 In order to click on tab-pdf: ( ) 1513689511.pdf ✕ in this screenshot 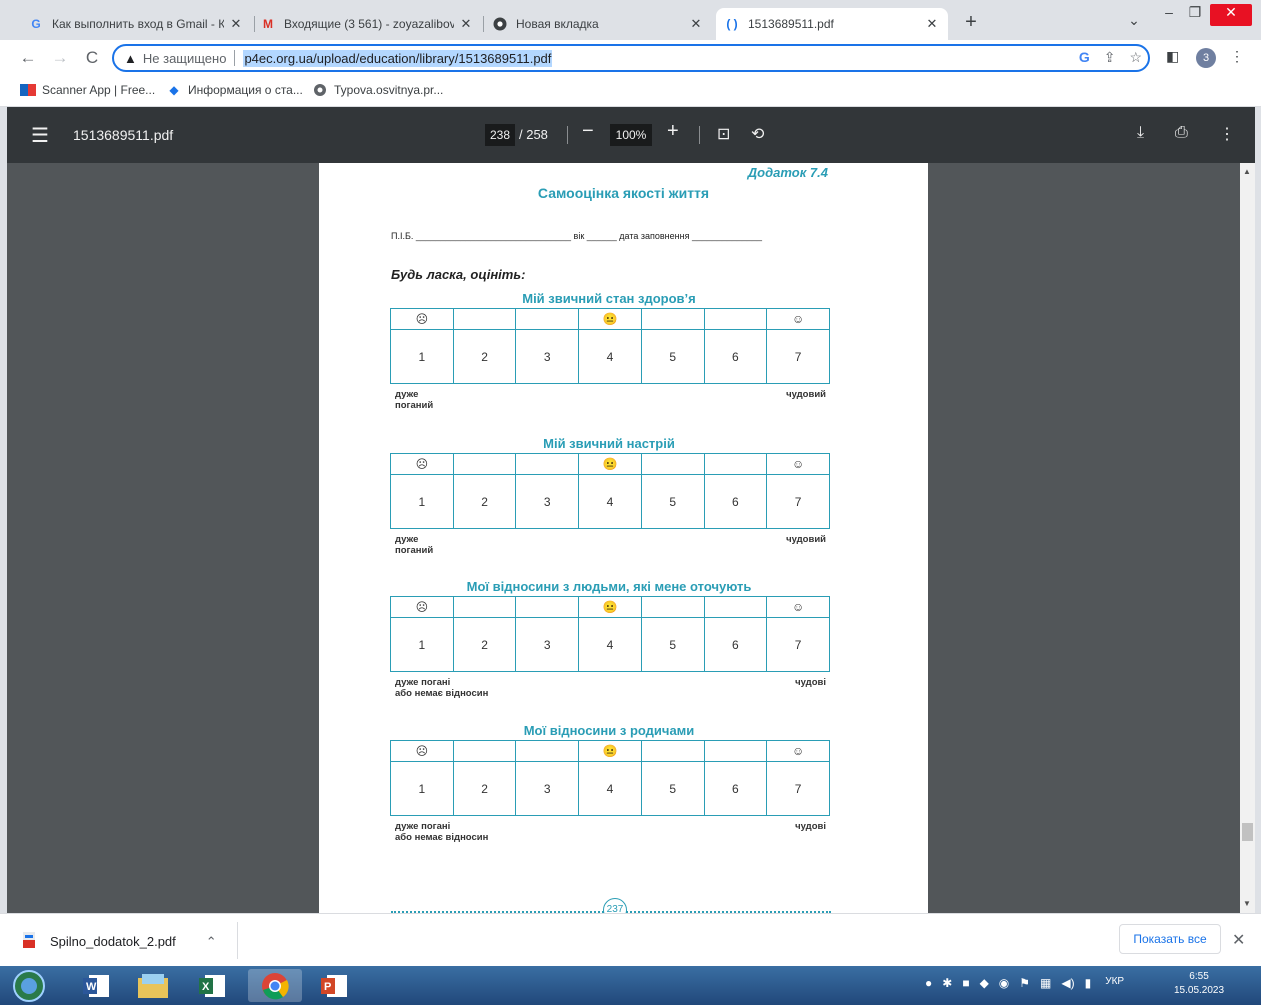, I will do `click(832, 24)`.